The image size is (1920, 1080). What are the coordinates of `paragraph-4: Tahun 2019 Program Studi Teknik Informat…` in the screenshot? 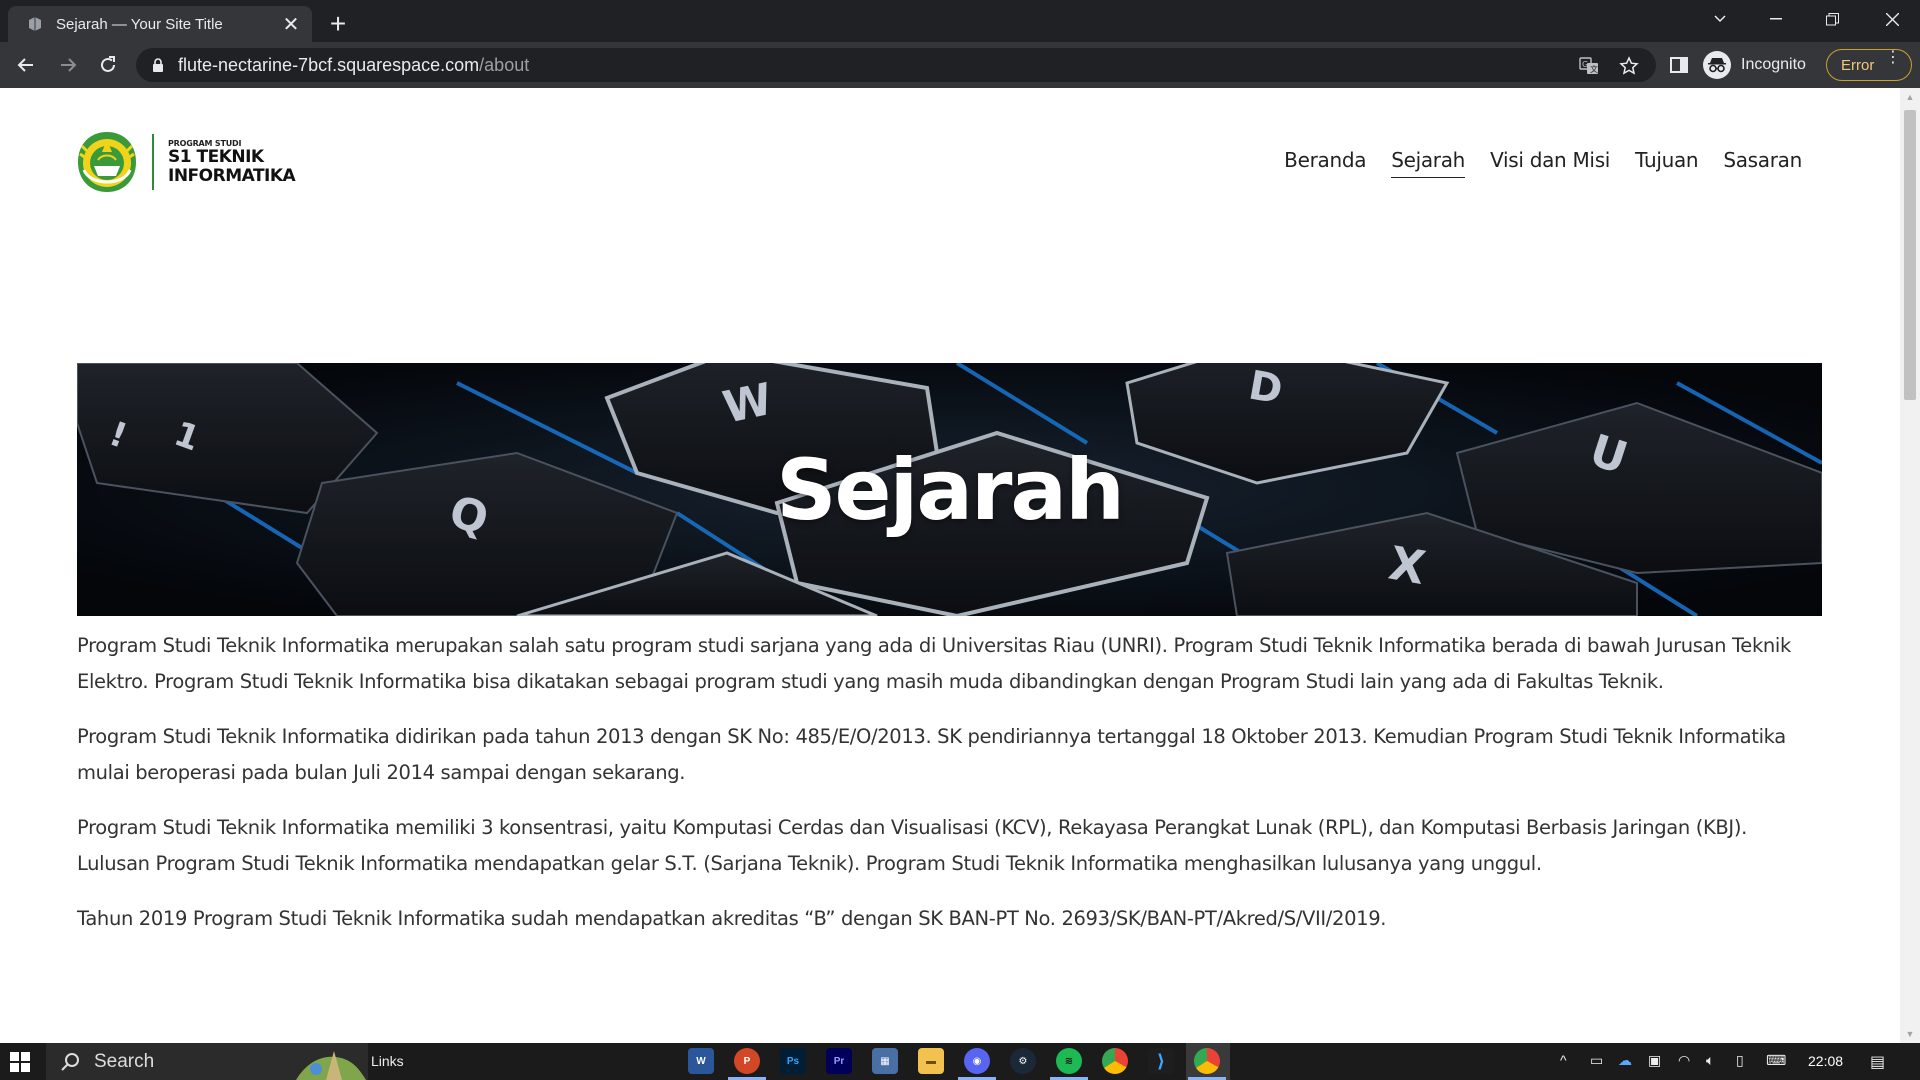 It's located at (732, 918).